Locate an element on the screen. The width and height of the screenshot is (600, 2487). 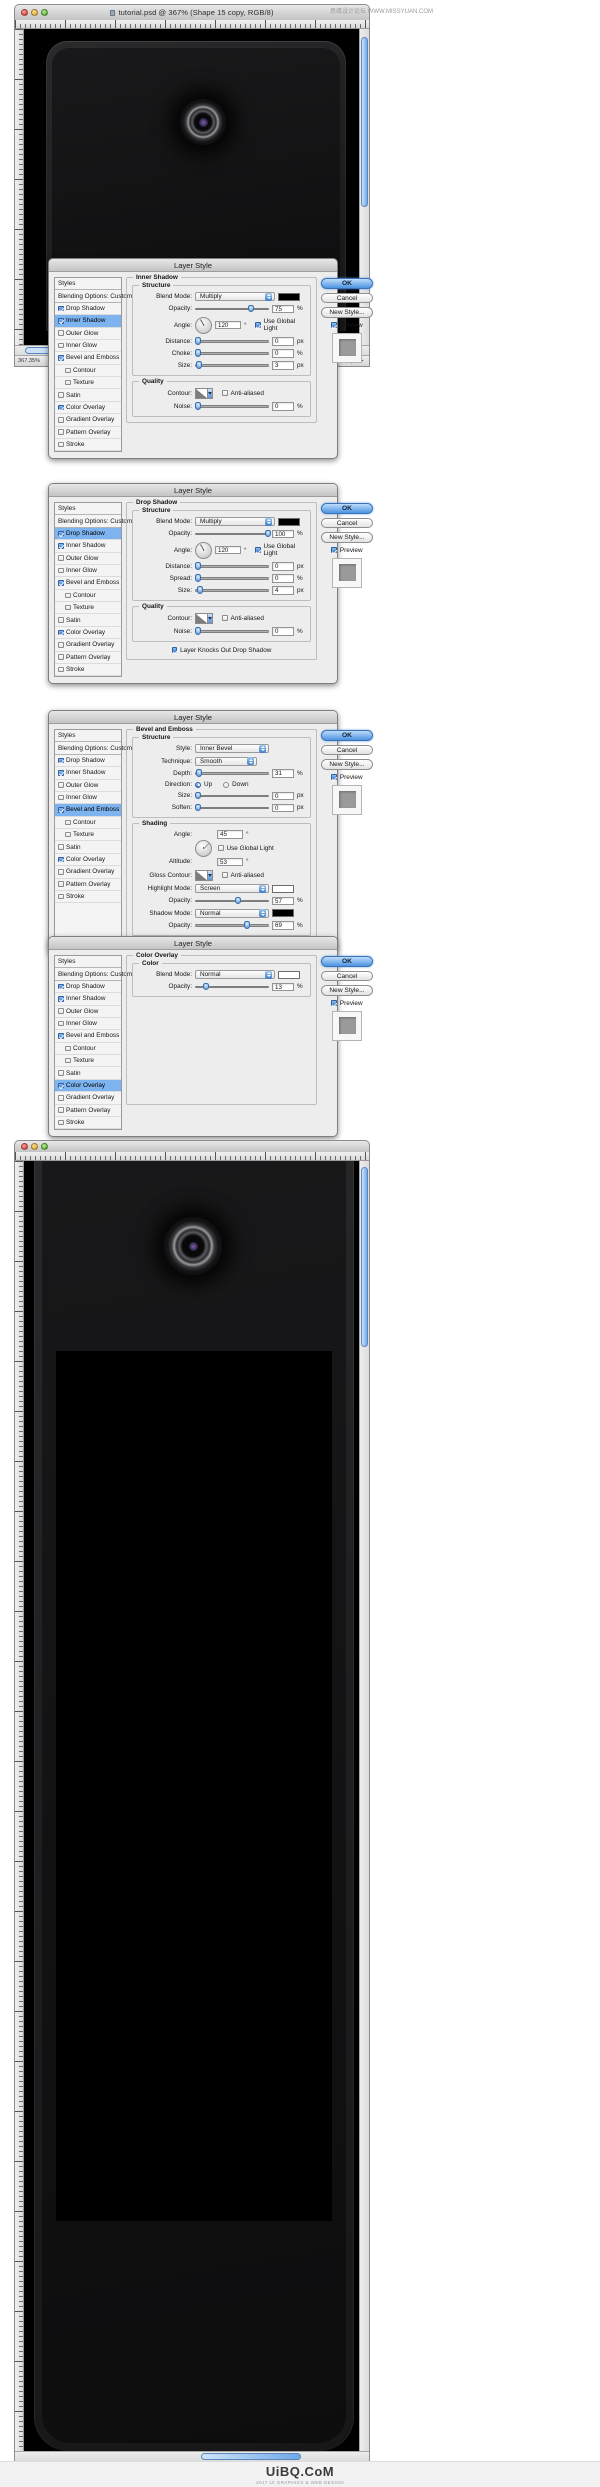
dialog-title-bevel-emboss: Layer Style is located at coordinates (193, 717).